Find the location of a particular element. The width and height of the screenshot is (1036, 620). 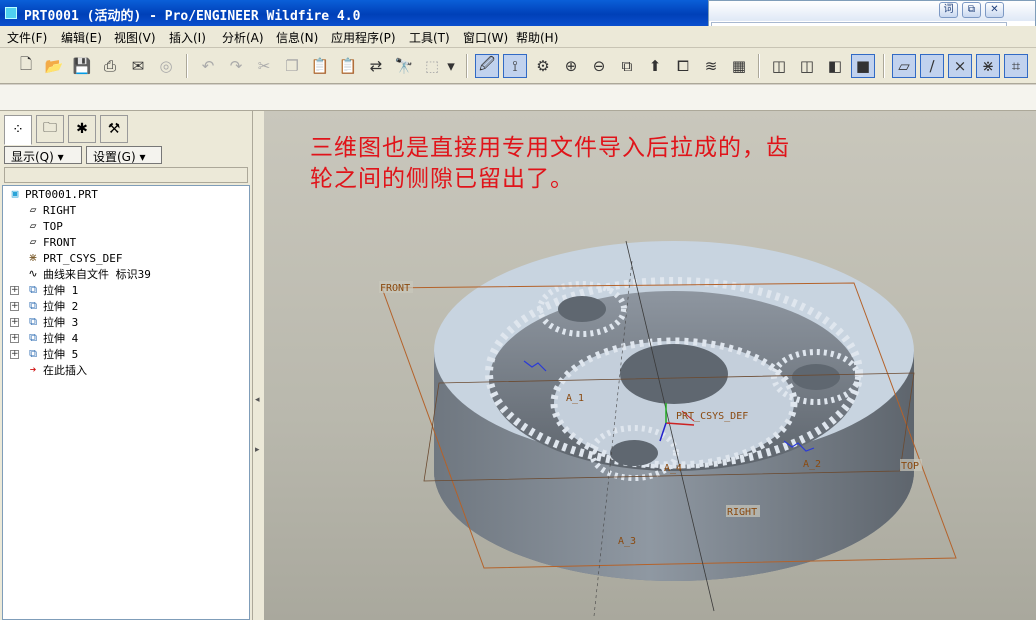

no-hidden-icon: ◧ is located at coordinates (835, 66).